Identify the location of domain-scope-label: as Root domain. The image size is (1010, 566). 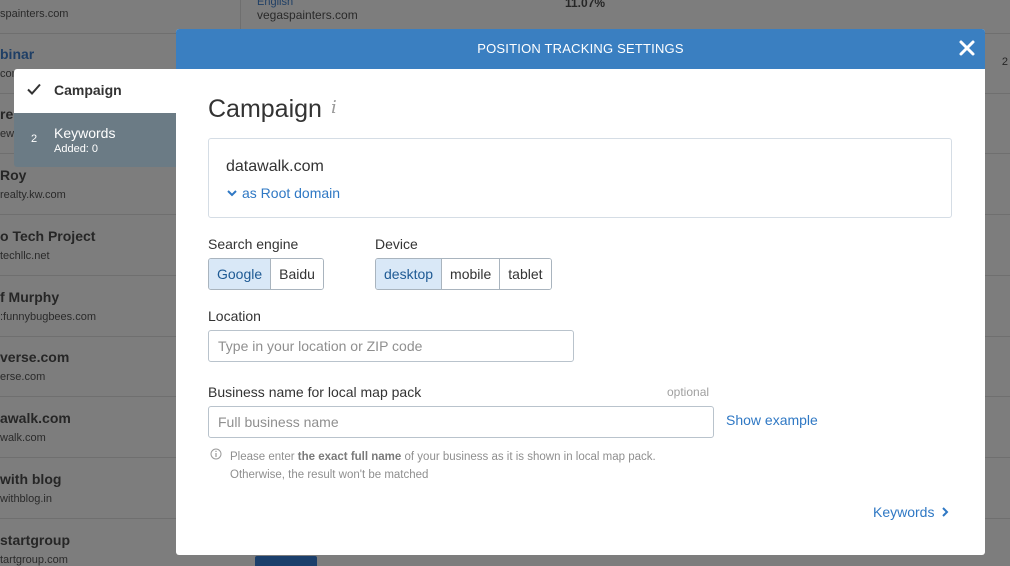
(291, 193).